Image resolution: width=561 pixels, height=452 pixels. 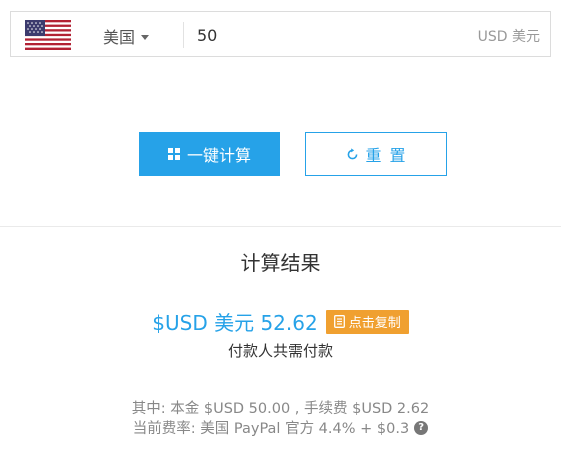 I want to click on currency-input-row: 美国 USD 美元, so click(x=280, y=34).